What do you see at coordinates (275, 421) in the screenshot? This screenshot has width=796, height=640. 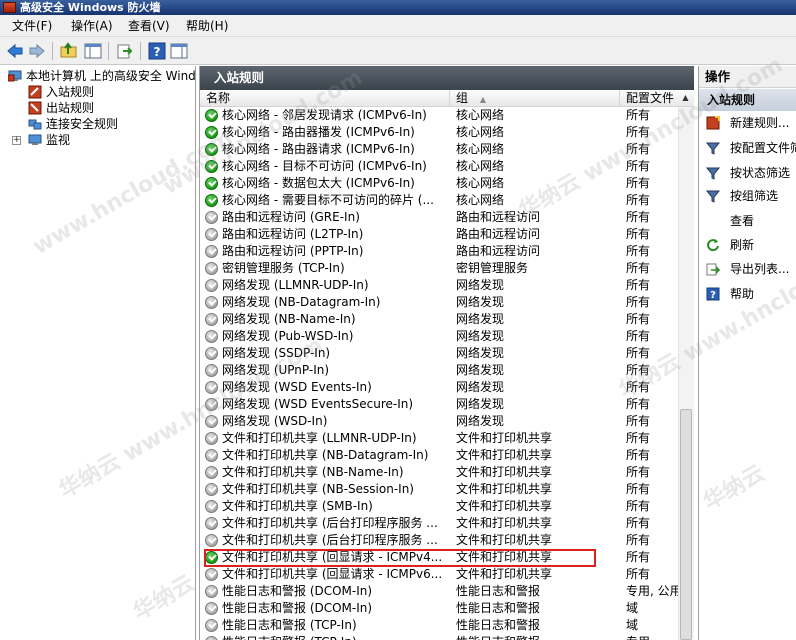 I see `rule-name-cell: 网络发现 (WSD-In)` at bounding box center [275, 421].